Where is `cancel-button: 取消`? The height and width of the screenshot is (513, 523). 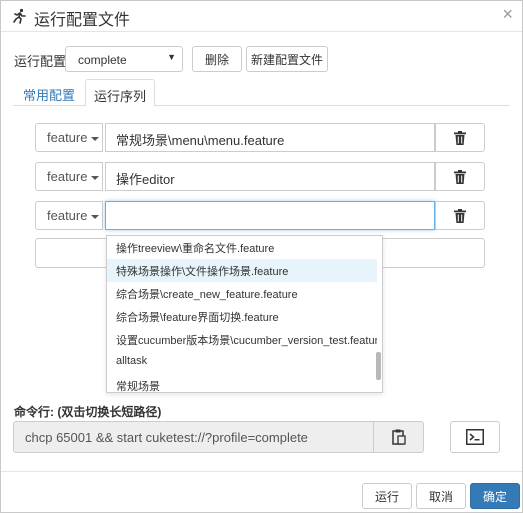
cancel-button: 取消 is located at coordinates (441, 496).